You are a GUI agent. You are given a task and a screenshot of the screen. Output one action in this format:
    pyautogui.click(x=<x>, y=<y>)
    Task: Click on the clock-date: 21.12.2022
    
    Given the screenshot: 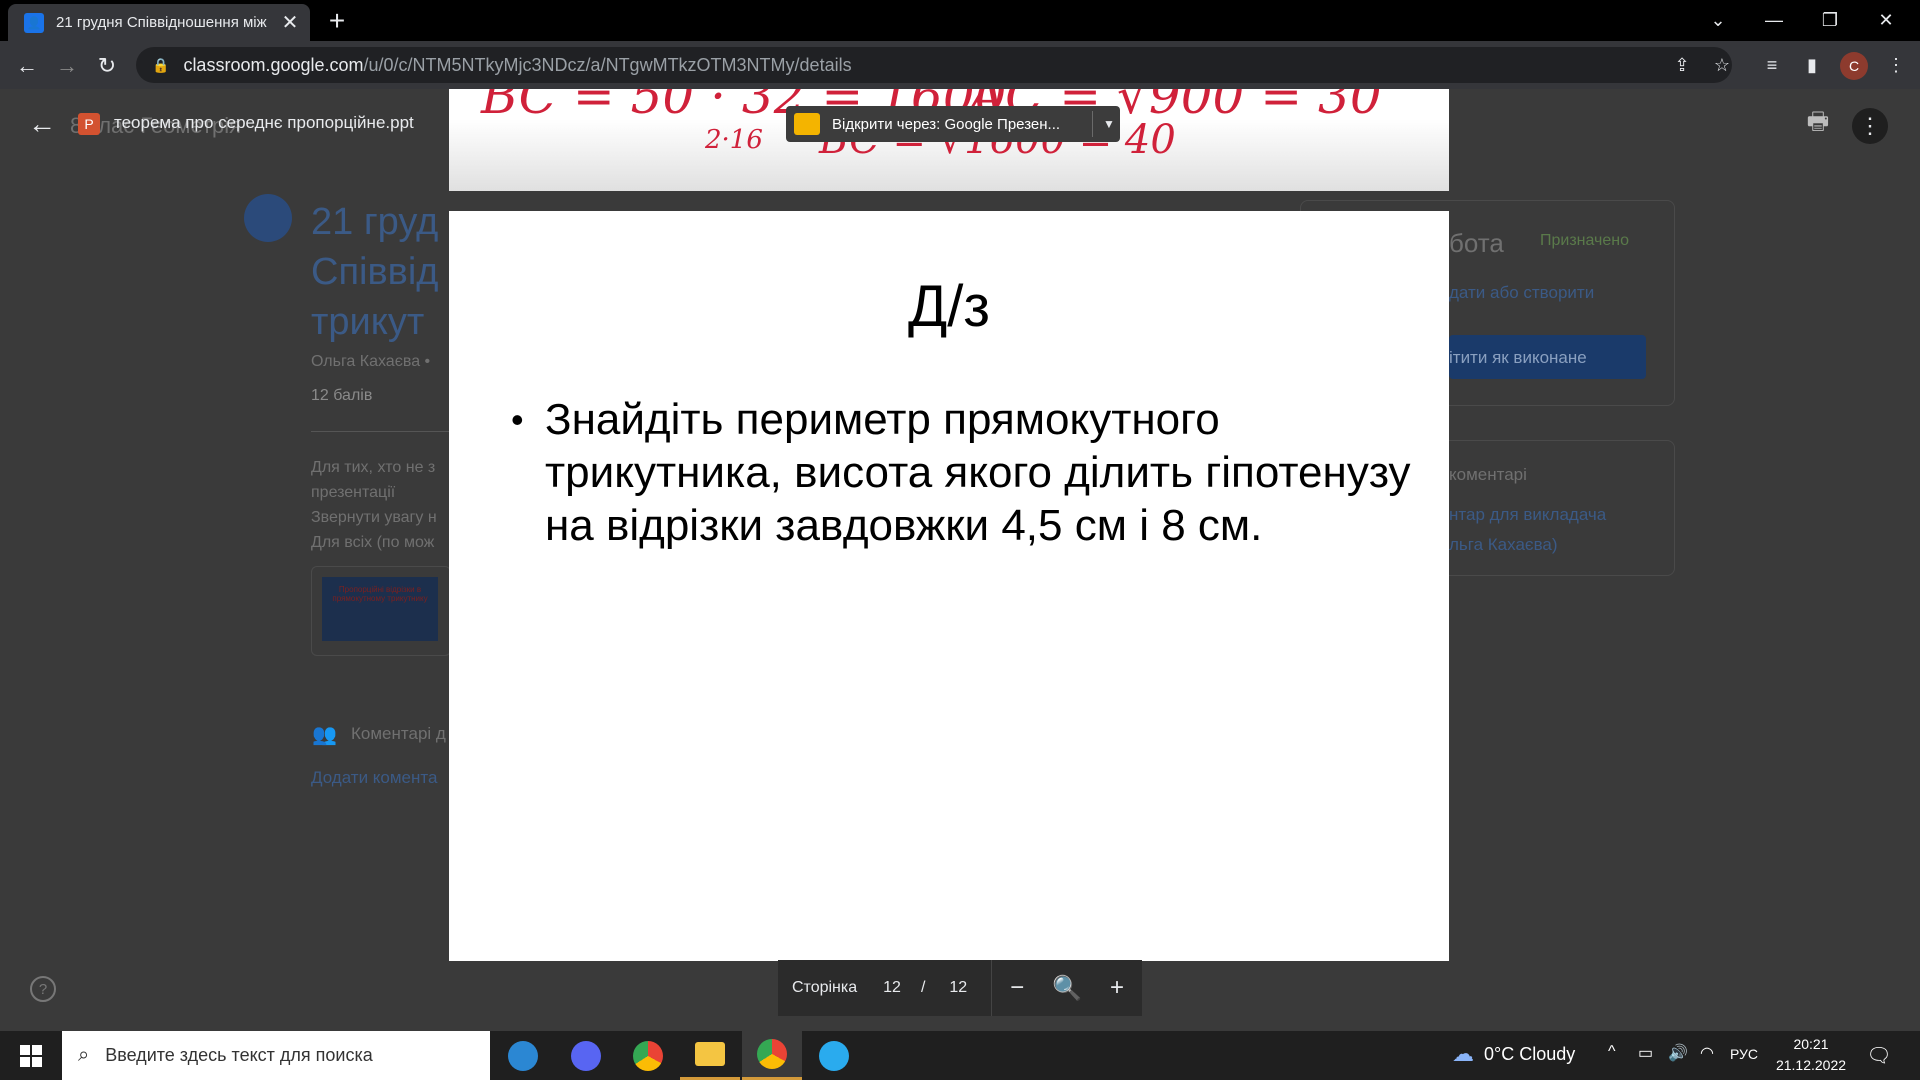 What is the action you would take?
    pyautogui.click(x=1811, y=1065)
    